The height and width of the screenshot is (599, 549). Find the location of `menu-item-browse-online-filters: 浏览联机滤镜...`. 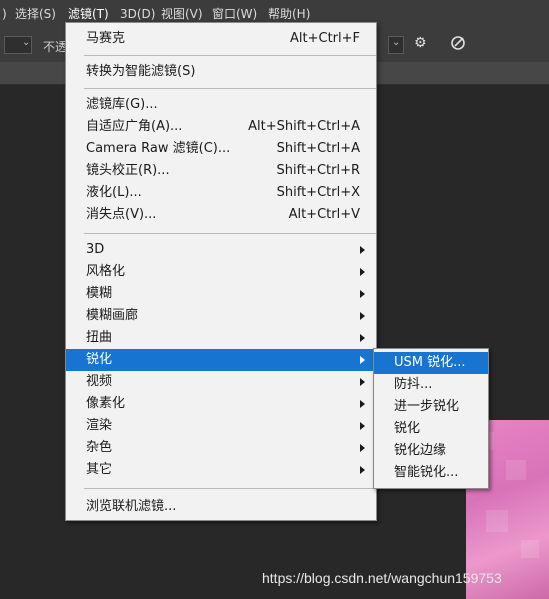

menu-item-browse-online-filters: 浏览联机滤镜... is located at coordinates (221, 507).